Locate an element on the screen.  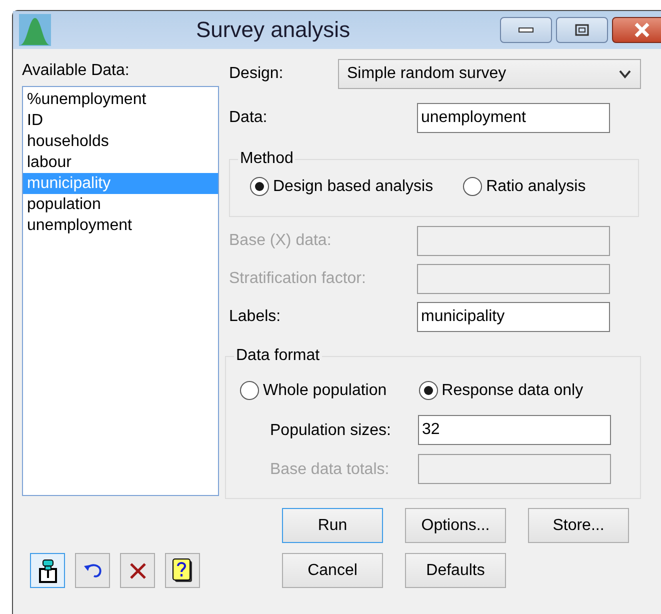
window-title: Survey analysis is located at coordinates (273, 30).